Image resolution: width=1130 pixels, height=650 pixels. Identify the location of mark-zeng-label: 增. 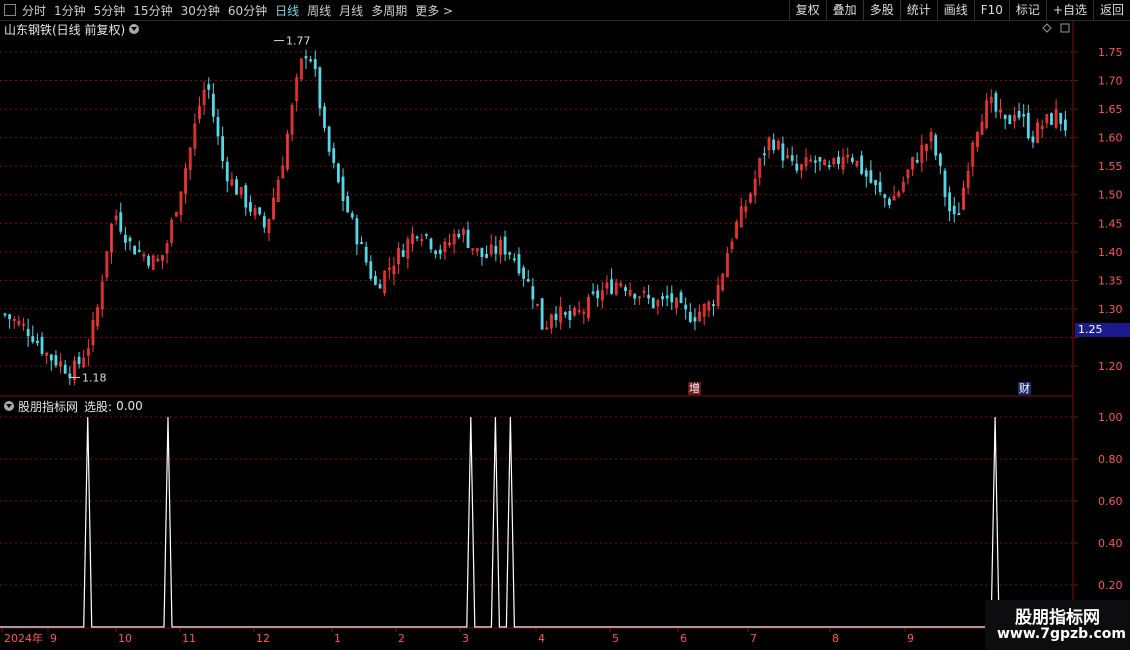
(694, 388).